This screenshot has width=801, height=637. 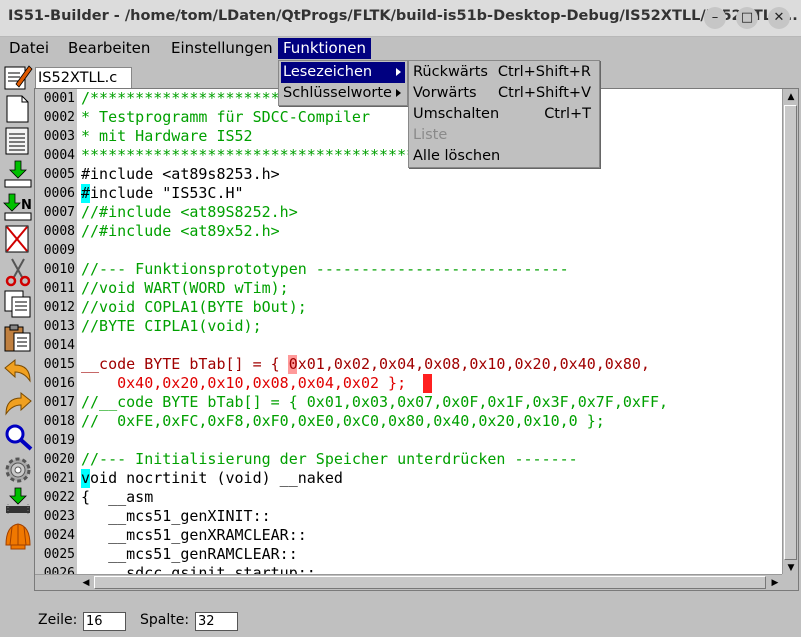 What do you see at coordinates (430, 135) in the screenshot?
I see `menu-item-label: Liste` at bounding box center [430, 135].